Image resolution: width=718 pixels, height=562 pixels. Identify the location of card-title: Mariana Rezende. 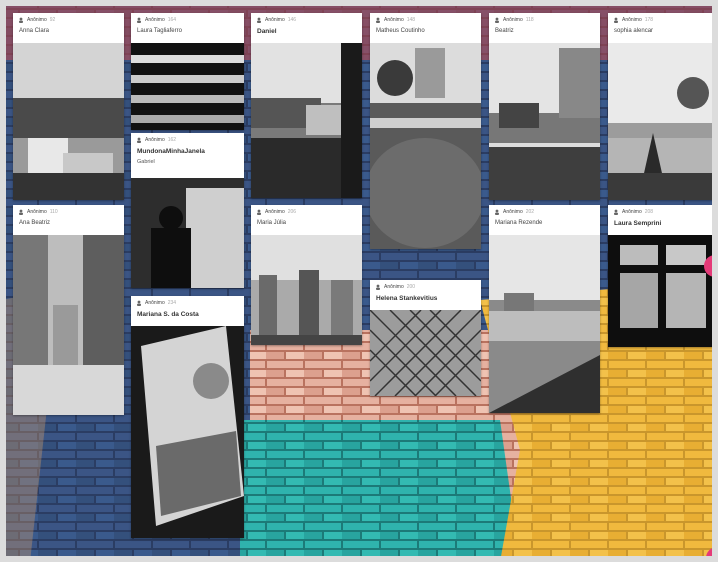
(519, 223).